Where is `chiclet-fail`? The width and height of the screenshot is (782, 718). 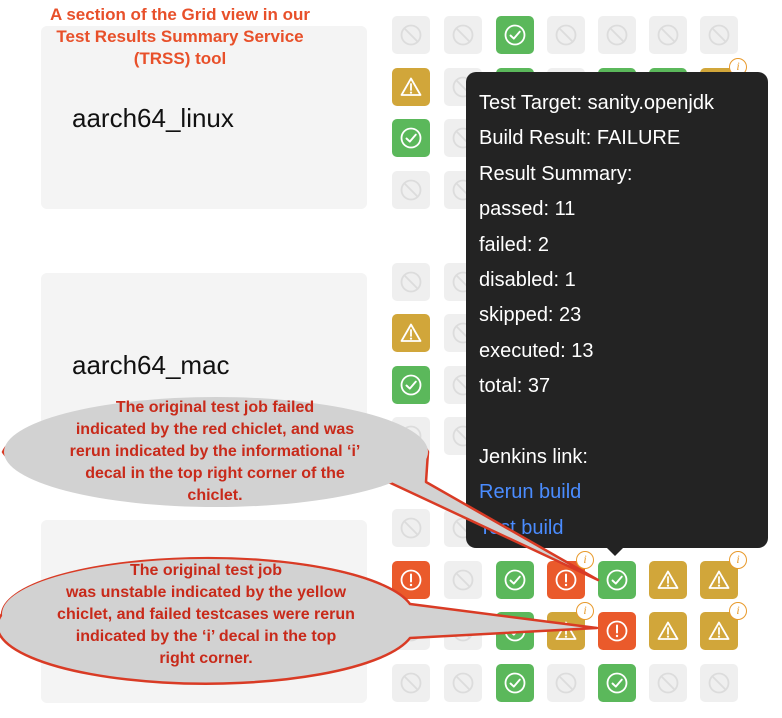
chiclet-fail is located at coordinates (617, 631).